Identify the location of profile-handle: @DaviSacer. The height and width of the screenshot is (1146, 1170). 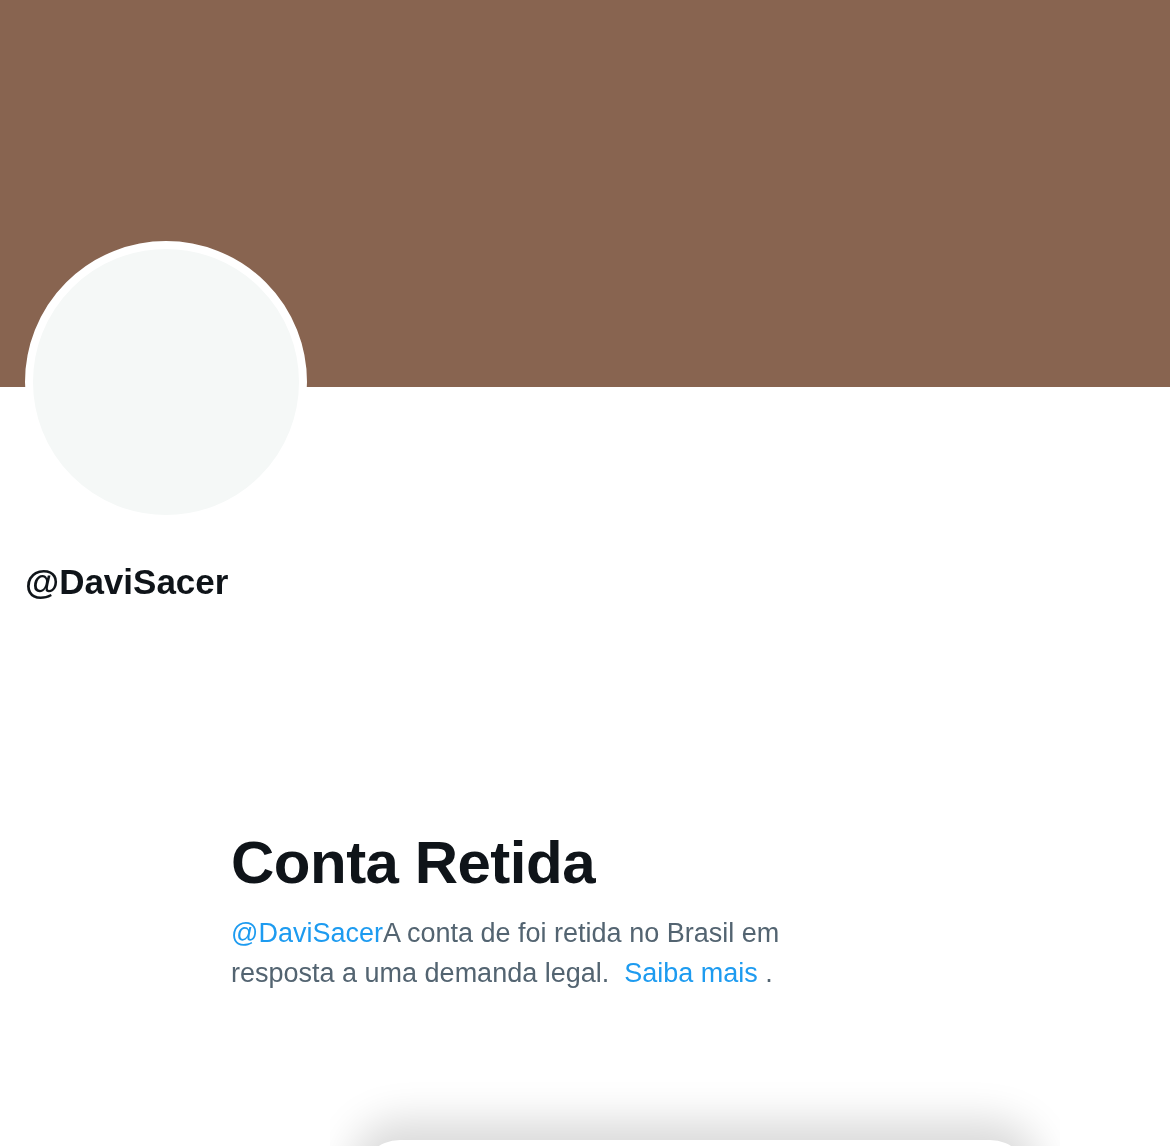
(127, 582).